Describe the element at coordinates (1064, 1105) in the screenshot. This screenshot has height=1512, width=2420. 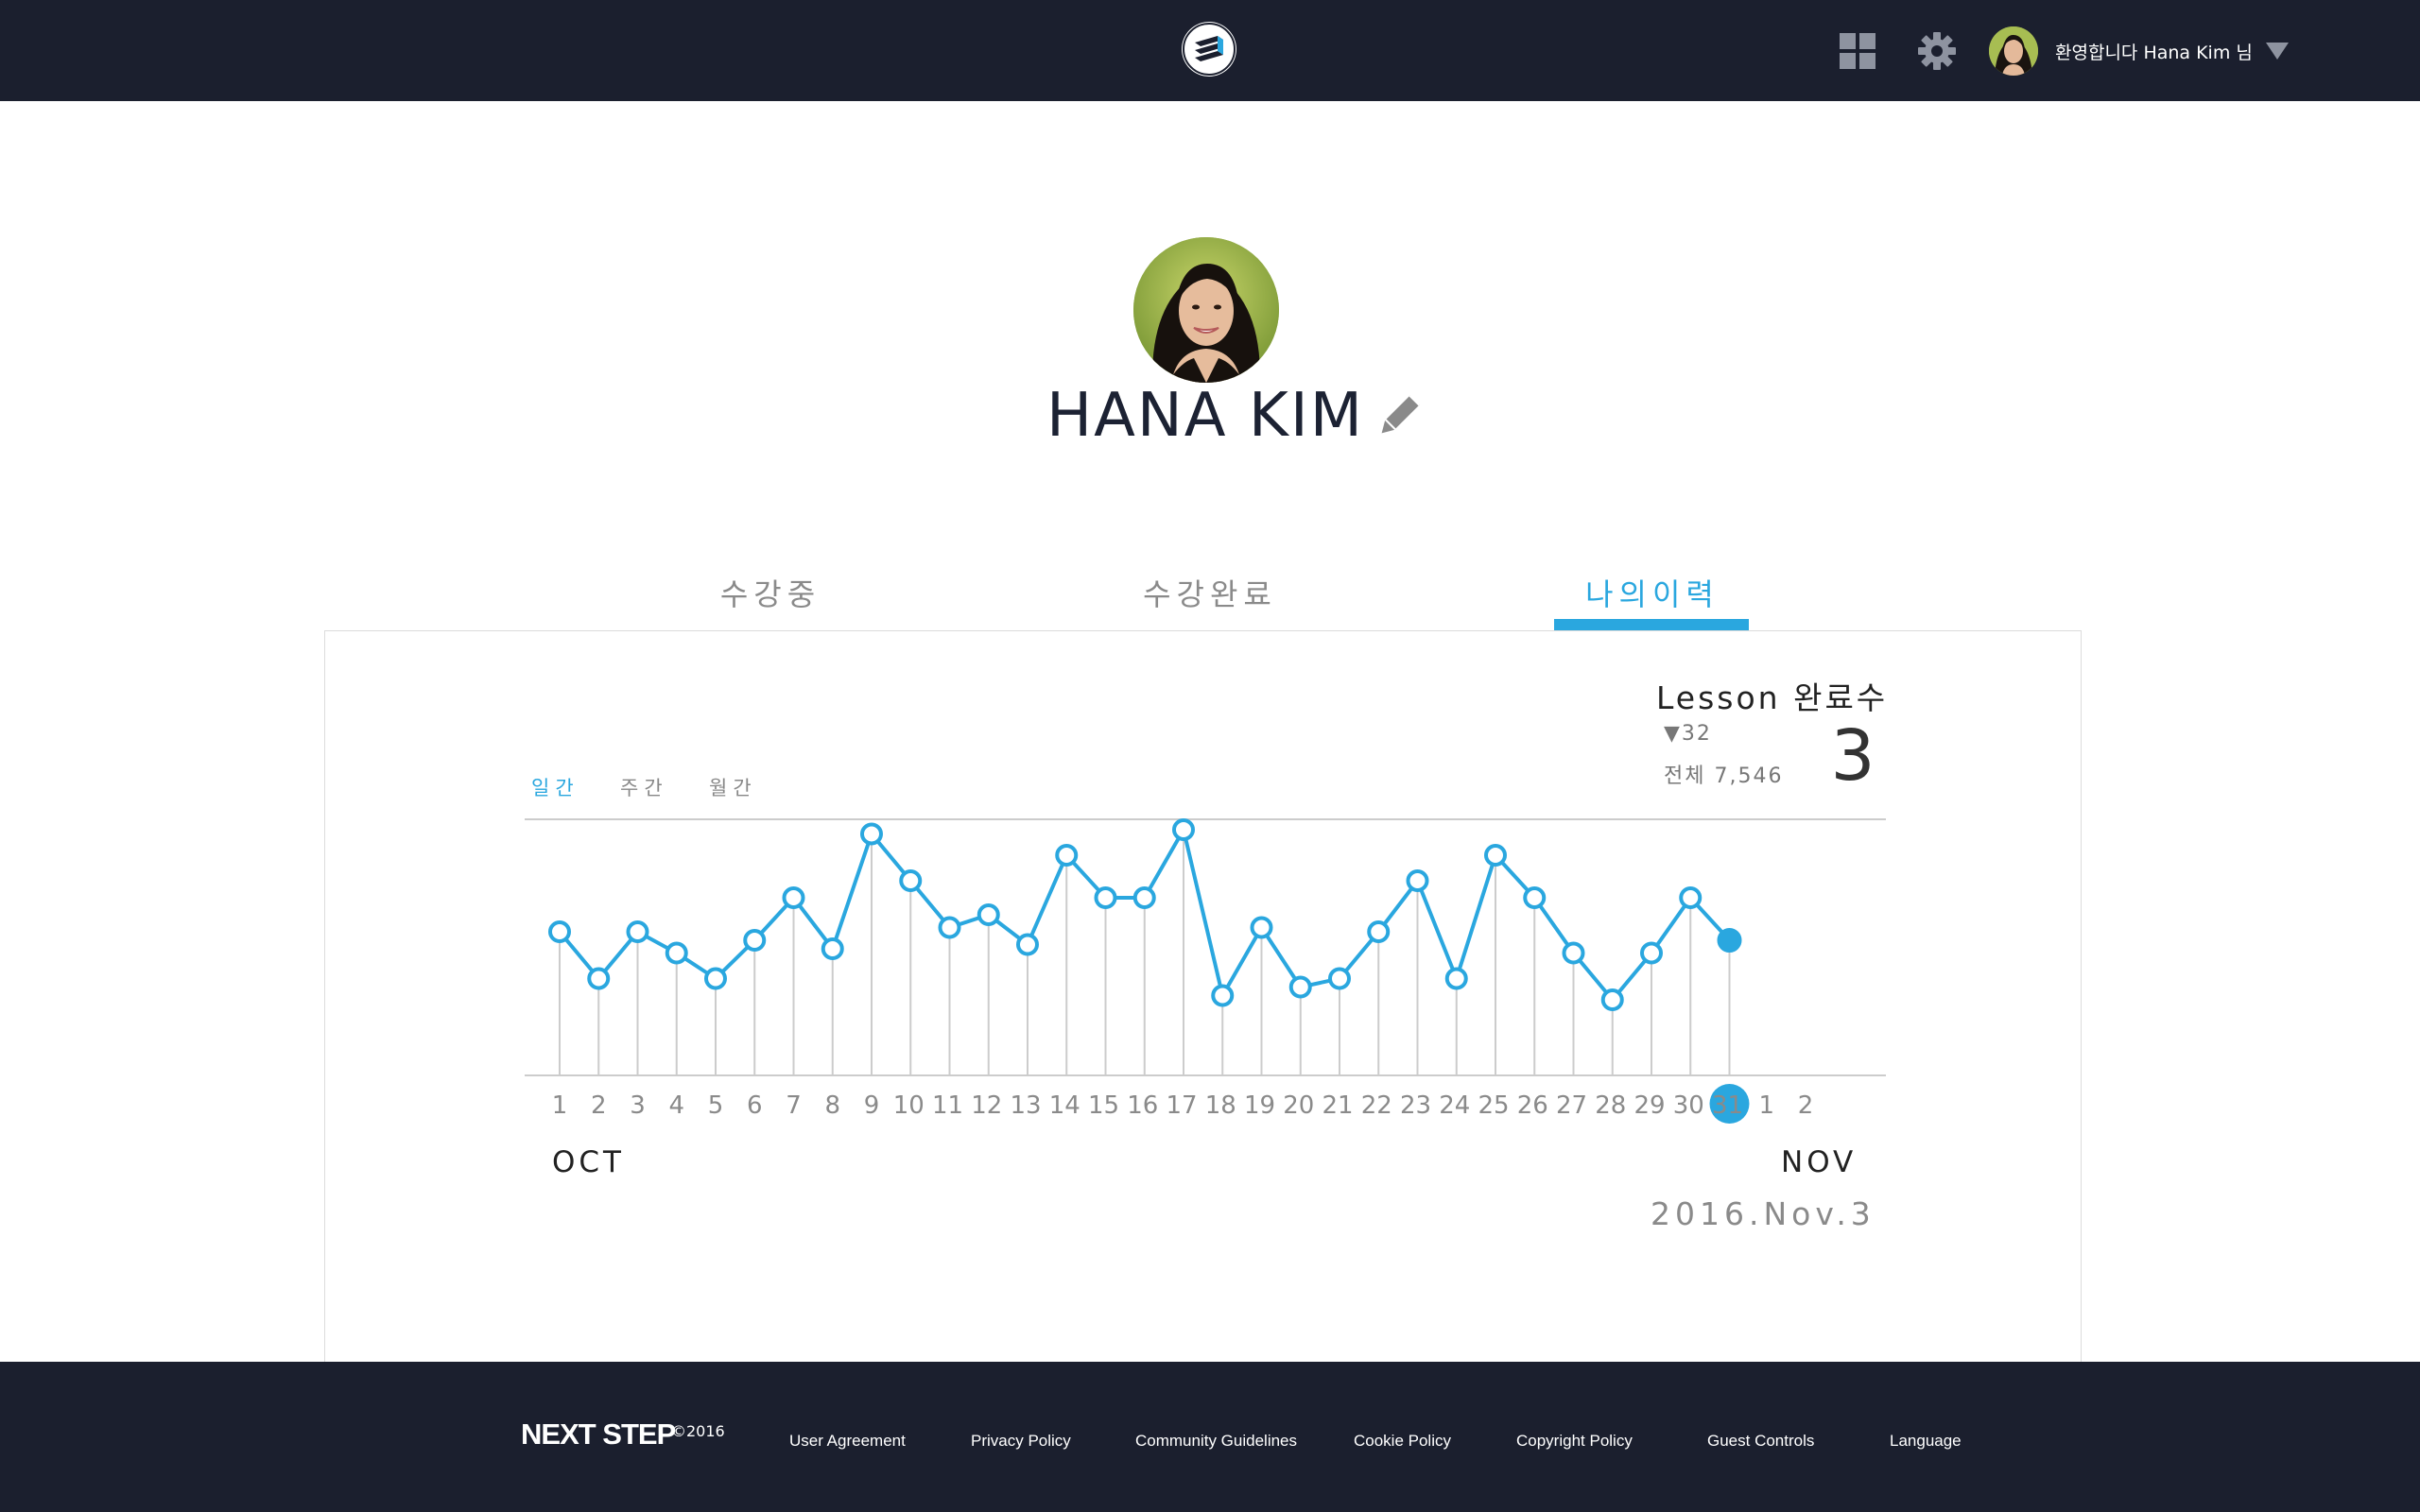
I see `chart-tick-label: 14` at that location.